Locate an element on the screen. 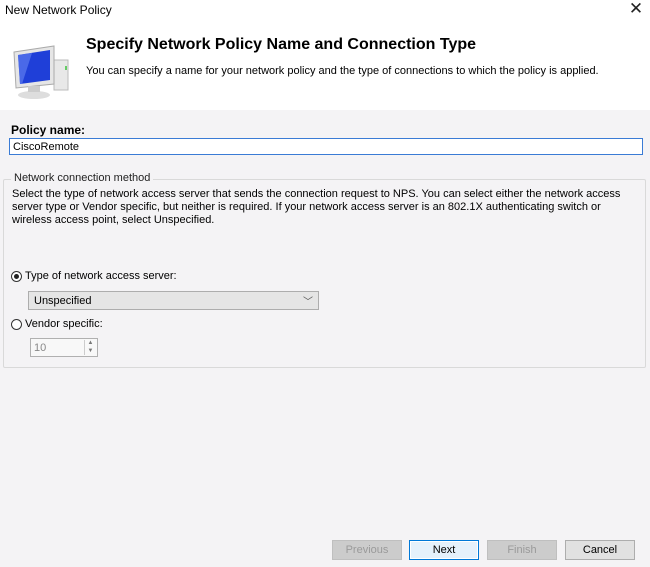  policy-name-input is located at coordinates (326, 146).